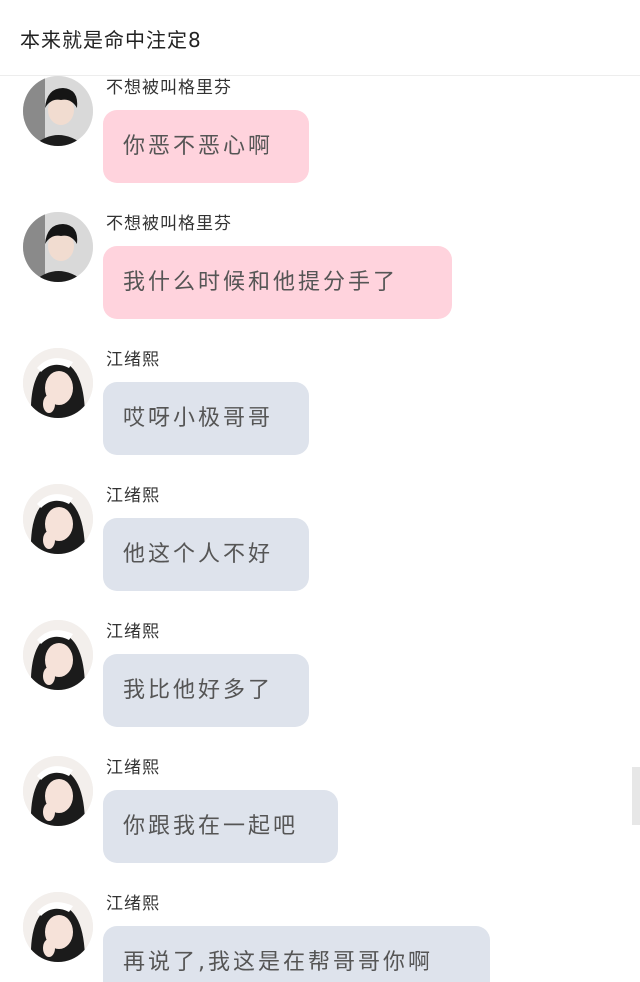 The width and height of the screenshot is (640, 982). Describe the element at coordinates (296, 954) in the screenshot. I see `message-bubble: 再说了,我这是在帮哥哥你啊` at that location.